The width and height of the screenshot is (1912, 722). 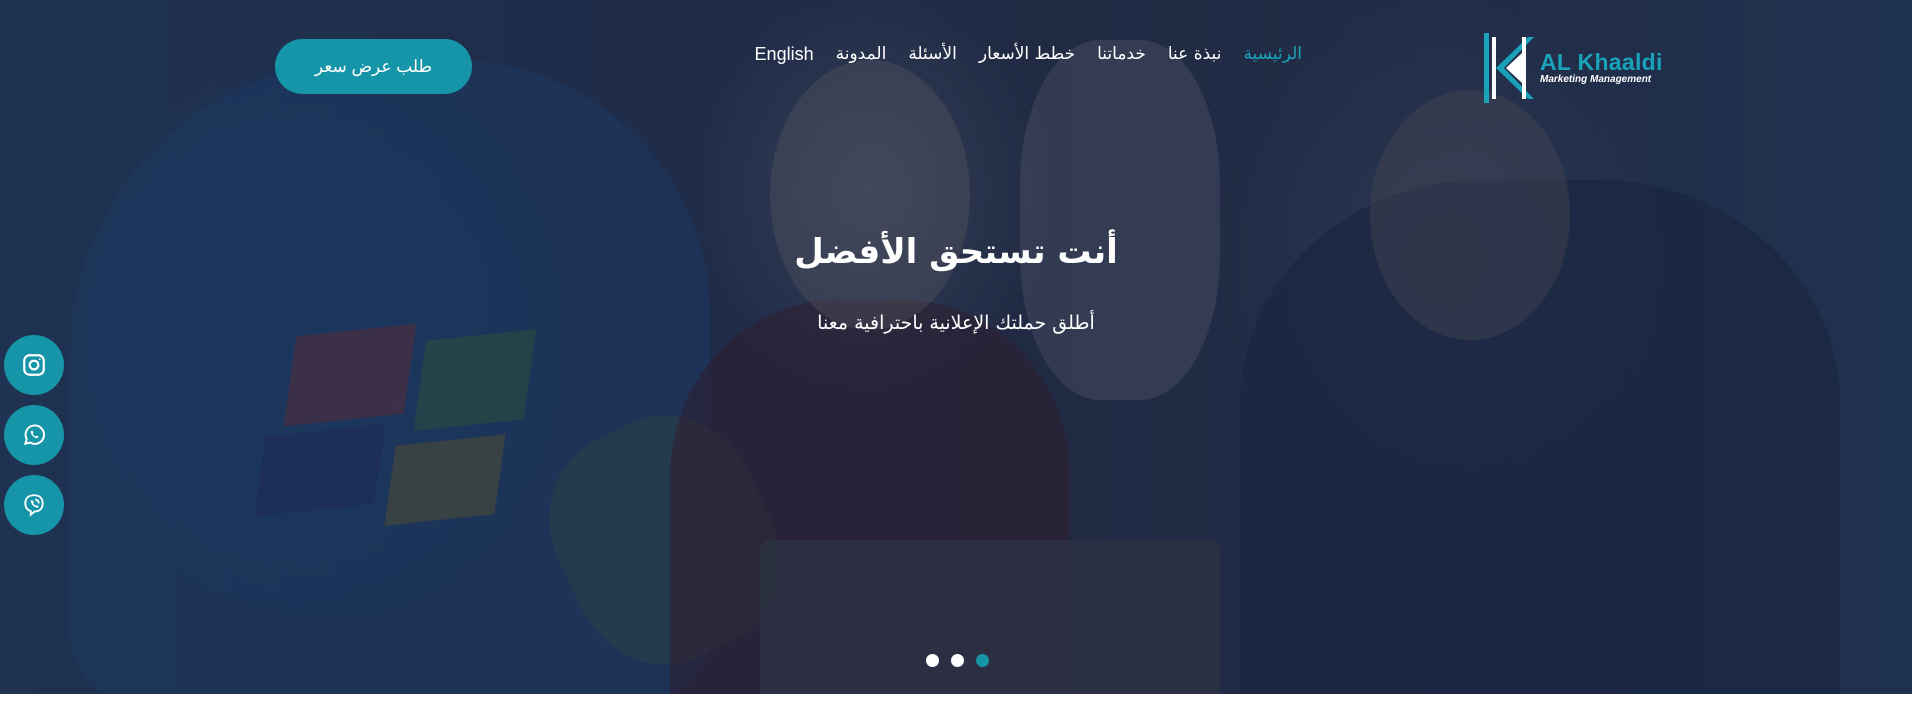 I want to click on whatsapp-button, so click(x=34, y=435).